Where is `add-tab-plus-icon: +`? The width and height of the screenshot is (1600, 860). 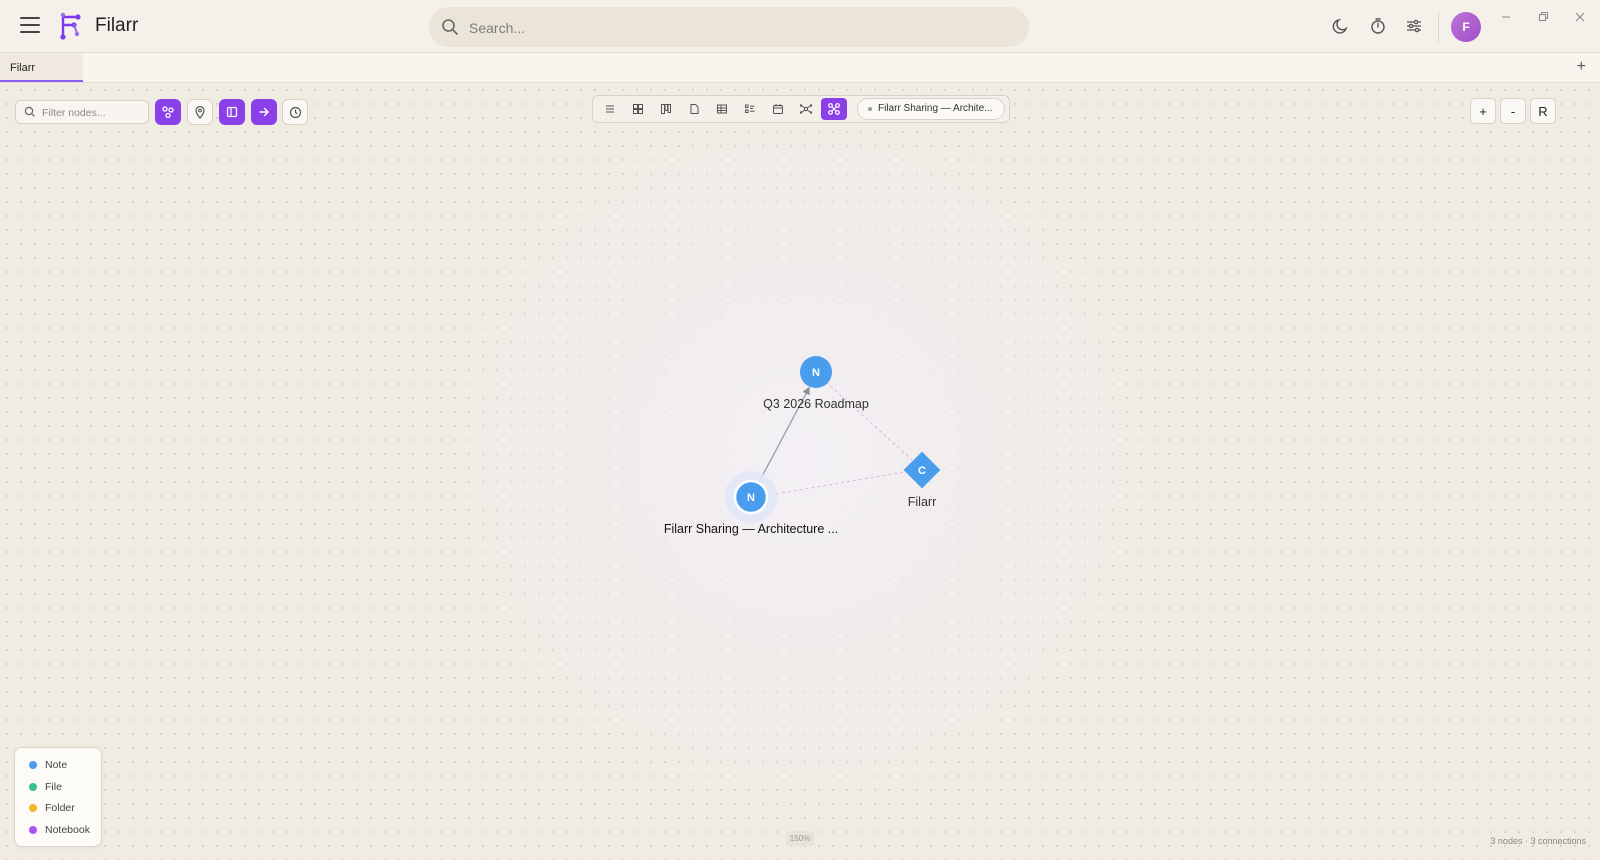
add-tab-plus-icon: + is located at coordinates (1581, 67).